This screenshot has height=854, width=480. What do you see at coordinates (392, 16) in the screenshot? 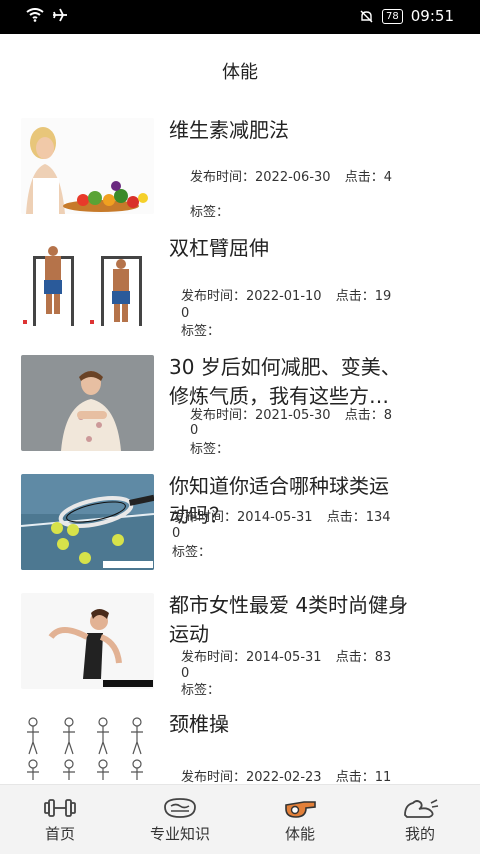
I see `battery-icon: 78` at bounding box center [392, 16].